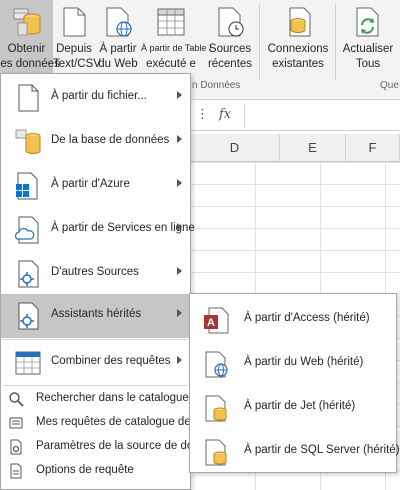 The image size is (400, 490). What do you see at coordinates (300, 22) in the screenshot?
I see `connections-icon` at bounding box center [300, 22].